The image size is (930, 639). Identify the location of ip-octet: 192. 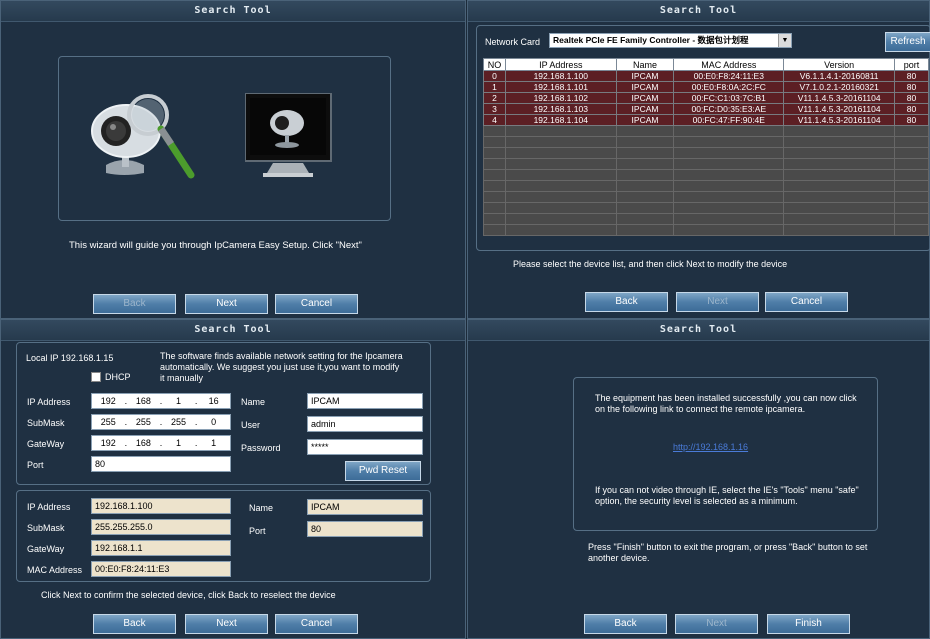
(108, 401).